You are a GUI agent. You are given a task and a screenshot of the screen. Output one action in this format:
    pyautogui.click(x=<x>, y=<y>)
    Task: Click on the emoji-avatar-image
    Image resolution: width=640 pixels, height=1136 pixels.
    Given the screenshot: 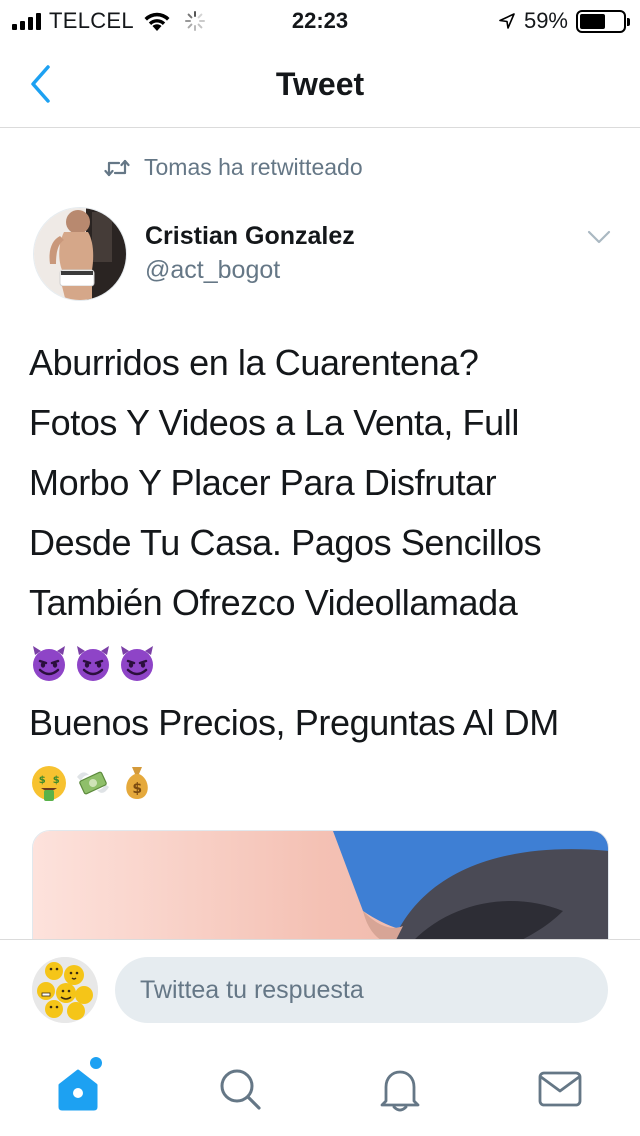 What is the action you would take?
    pyautogui.click(x=65, y=990)
    